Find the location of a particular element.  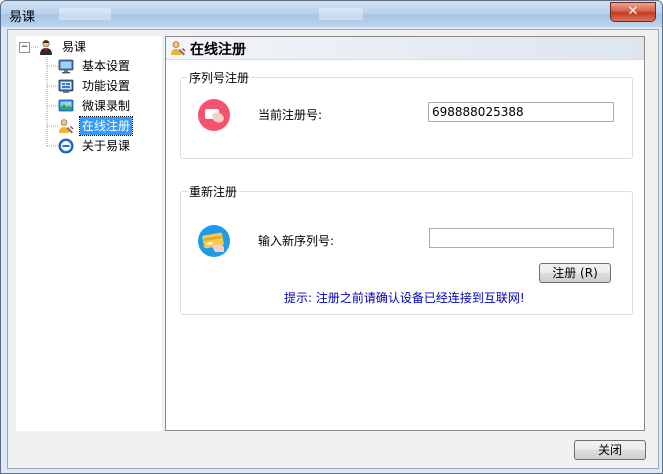

new-serial-input is located at coordinates (521, 238).